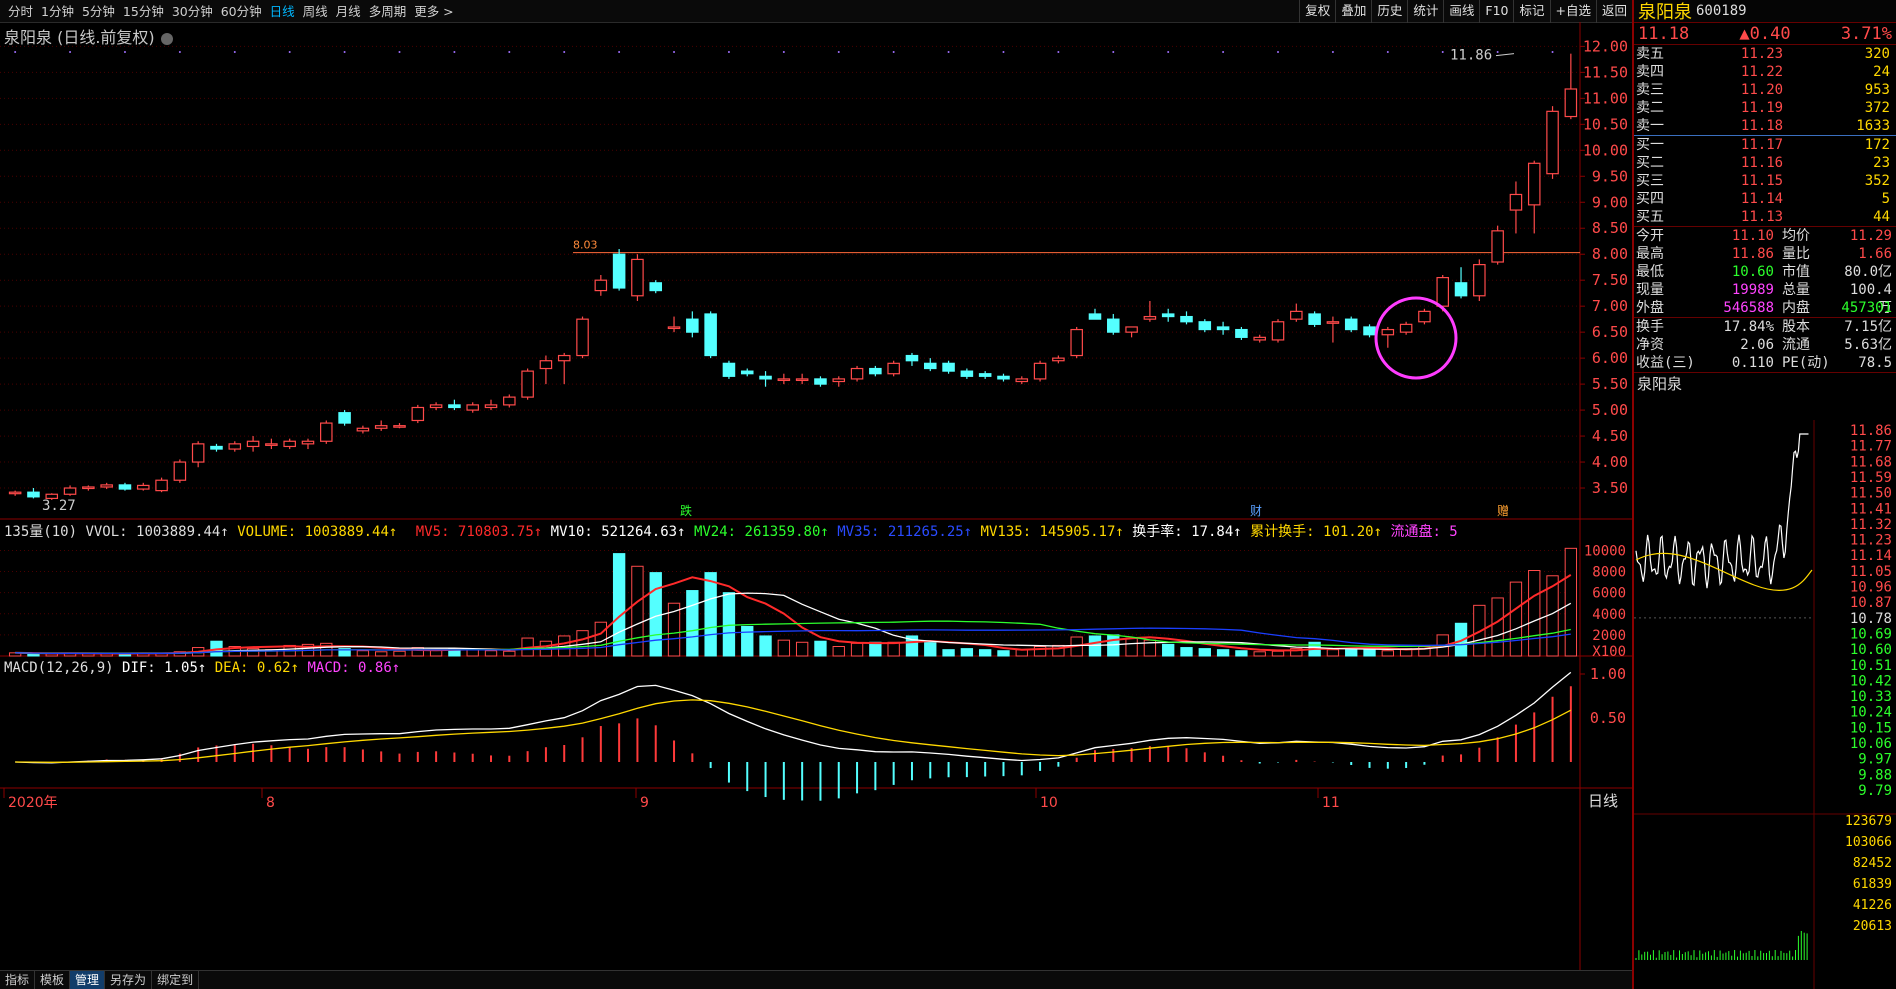 Image resolution: width=1896 pixels, height=989 pixels. Describe the element at coordinates (1875, 760) in the screenshot. I see `mini-price-tick: 9.97` at that location.